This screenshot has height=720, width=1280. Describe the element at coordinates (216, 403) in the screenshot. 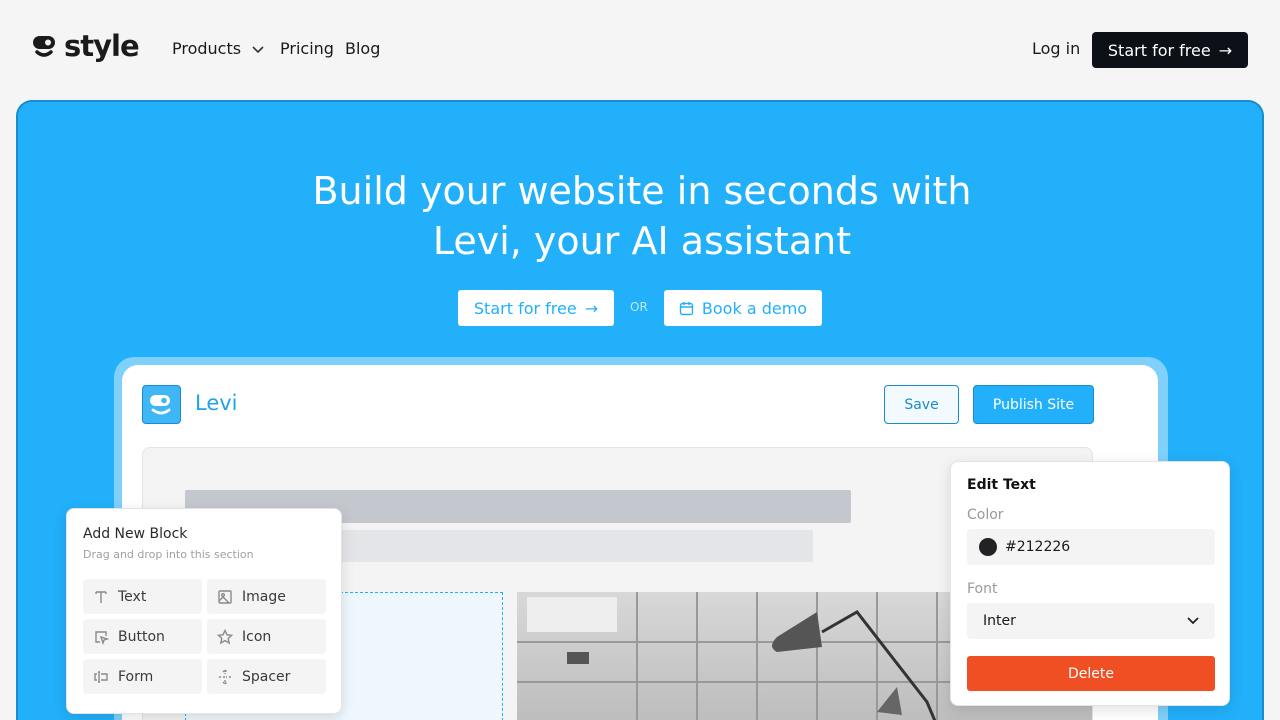

I see `assistant-name: Levi` at that location.